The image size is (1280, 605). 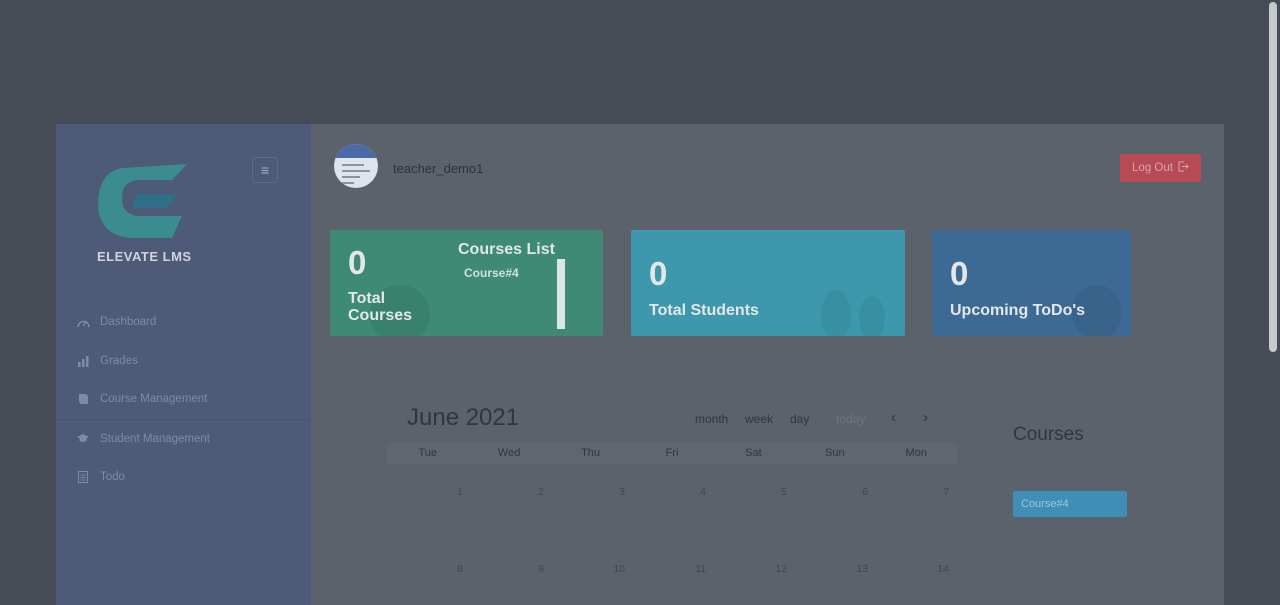 I want to click on weekday: Sun, so click(x=835, y=453).